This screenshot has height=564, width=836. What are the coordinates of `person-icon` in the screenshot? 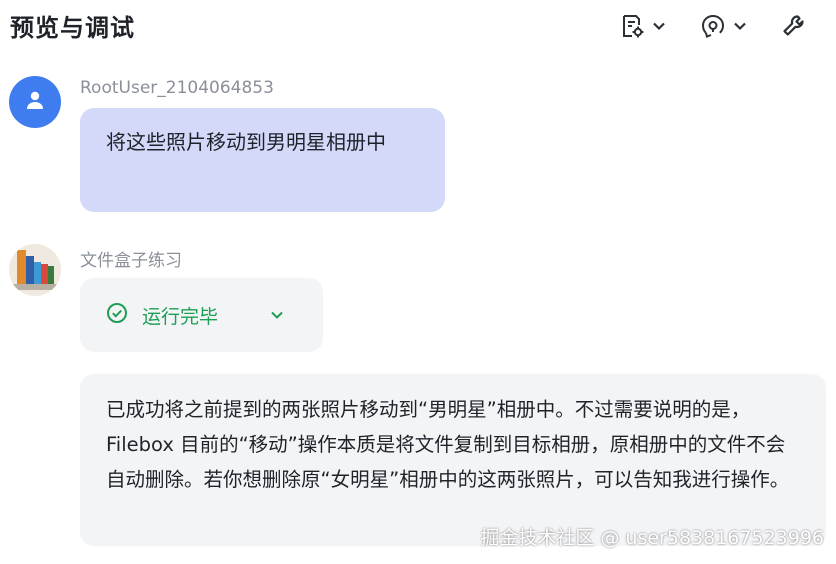 It's located at (35, 102).